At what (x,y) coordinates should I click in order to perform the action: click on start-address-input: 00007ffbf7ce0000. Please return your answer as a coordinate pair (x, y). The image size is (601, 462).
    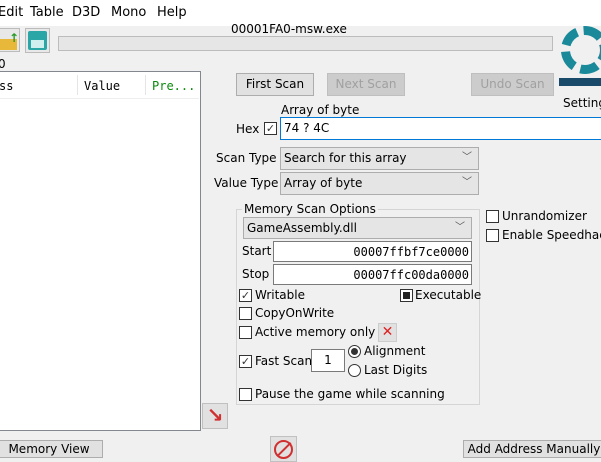
    Looking at the image, I should click on (372, 251).